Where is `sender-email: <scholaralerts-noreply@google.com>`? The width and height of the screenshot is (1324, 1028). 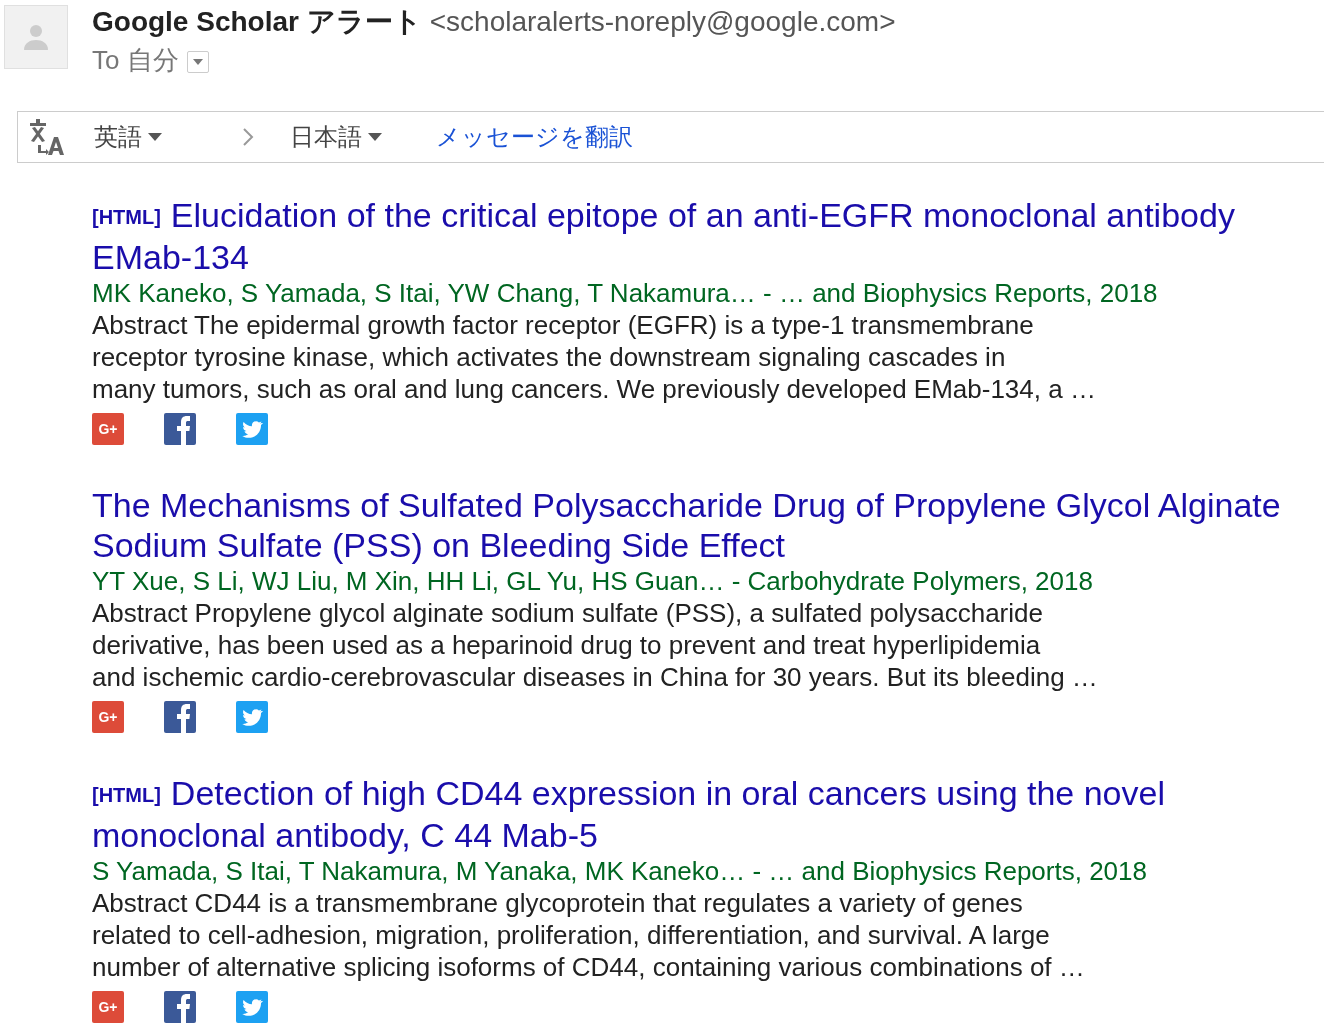
sender-email: <scholaralerts-noreply@google.com> is located at coordinates (662, 22).